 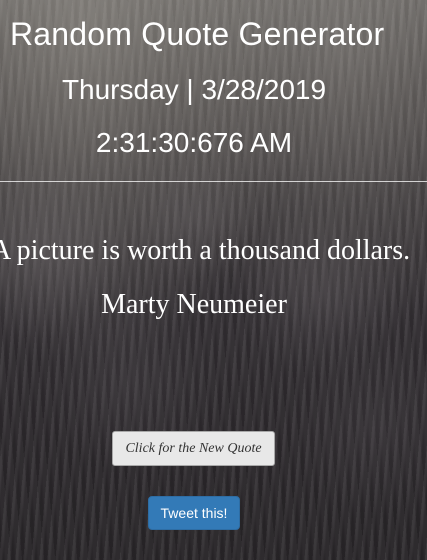 I want to click on tweet-button: Tweet this!, so click(x=194, y=513).